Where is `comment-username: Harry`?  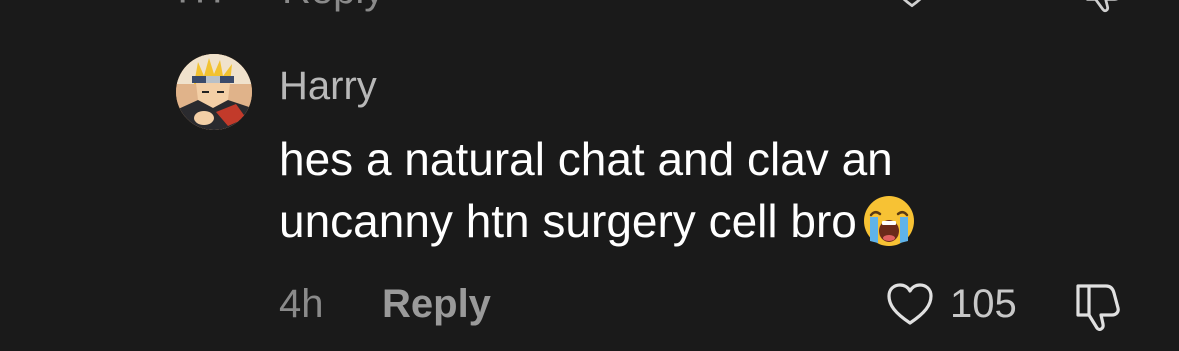 comment-username: Harry is located at coordinates (328, 86).